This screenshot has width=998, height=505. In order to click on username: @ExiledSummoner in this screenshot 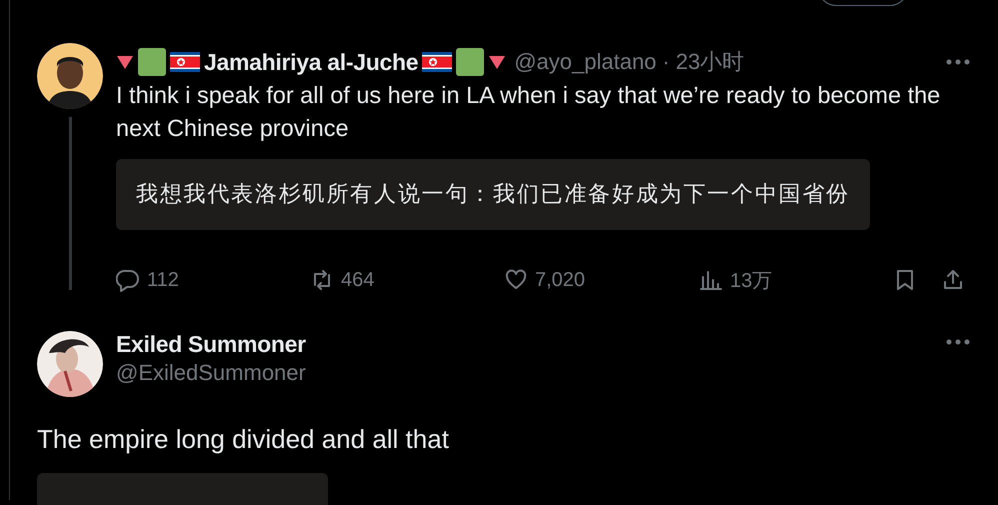, I will do `click(211, 373)`.